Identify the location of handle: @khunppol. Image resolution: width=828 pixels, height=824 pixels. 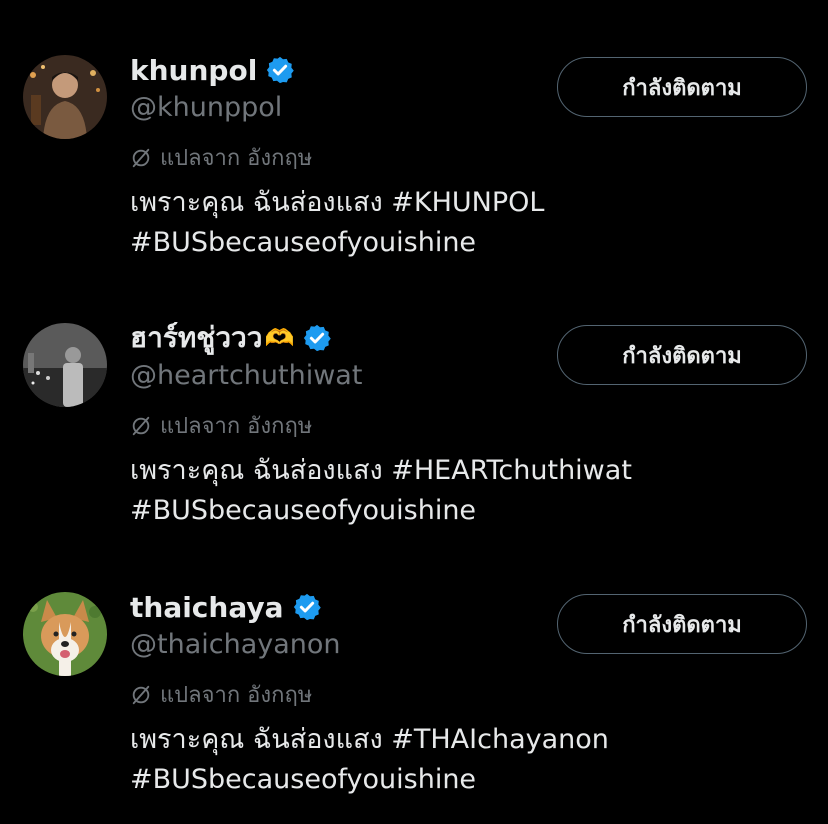
(206, 107).